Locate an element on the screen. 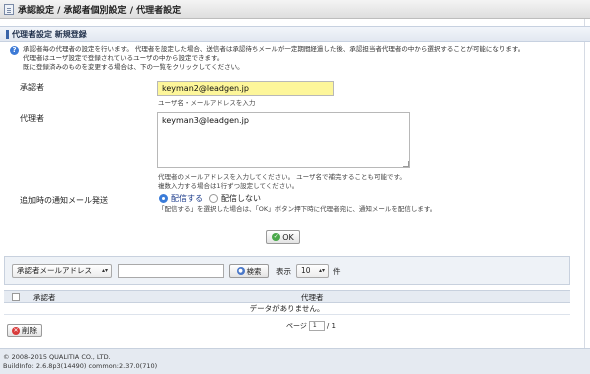 This screenshot has width=590, height=374. empty-message: データがありません。 is located at coordinates (287, 309).